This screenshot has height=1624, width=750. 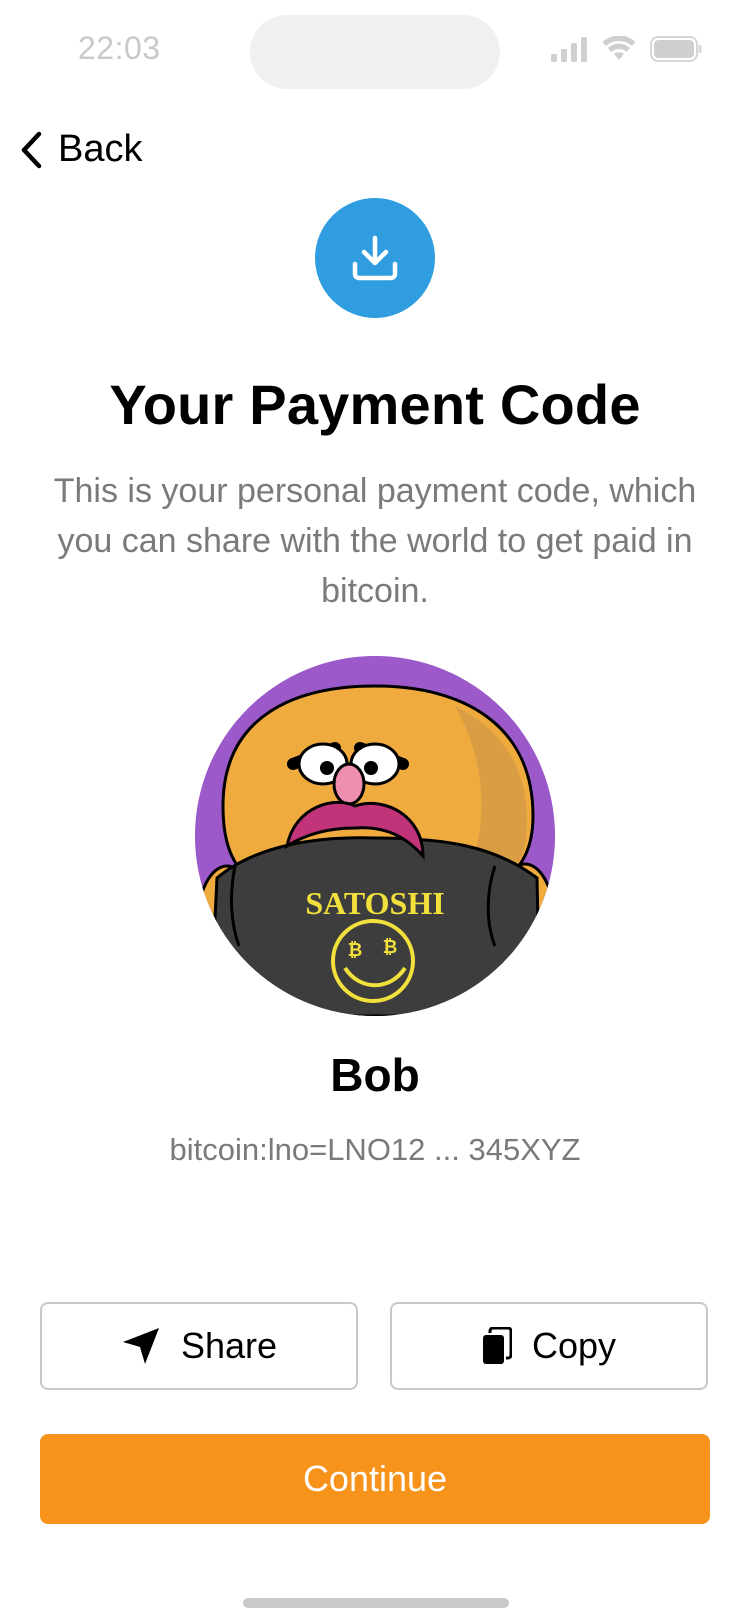 I want to click on copy-label: Copy, so click(x=574, y=1345).